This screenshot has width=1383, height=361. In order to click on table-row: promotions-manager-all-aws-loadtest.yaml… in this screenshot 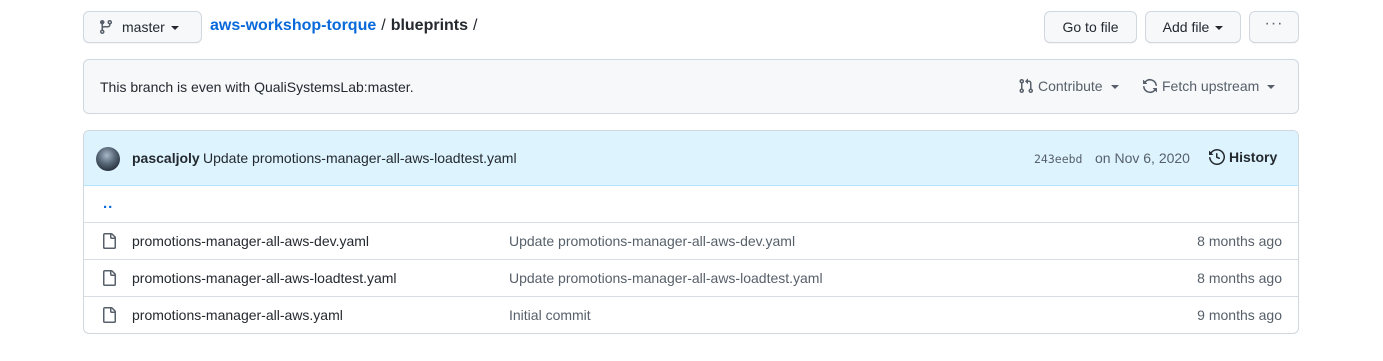, I will do `click(691, 277)`.